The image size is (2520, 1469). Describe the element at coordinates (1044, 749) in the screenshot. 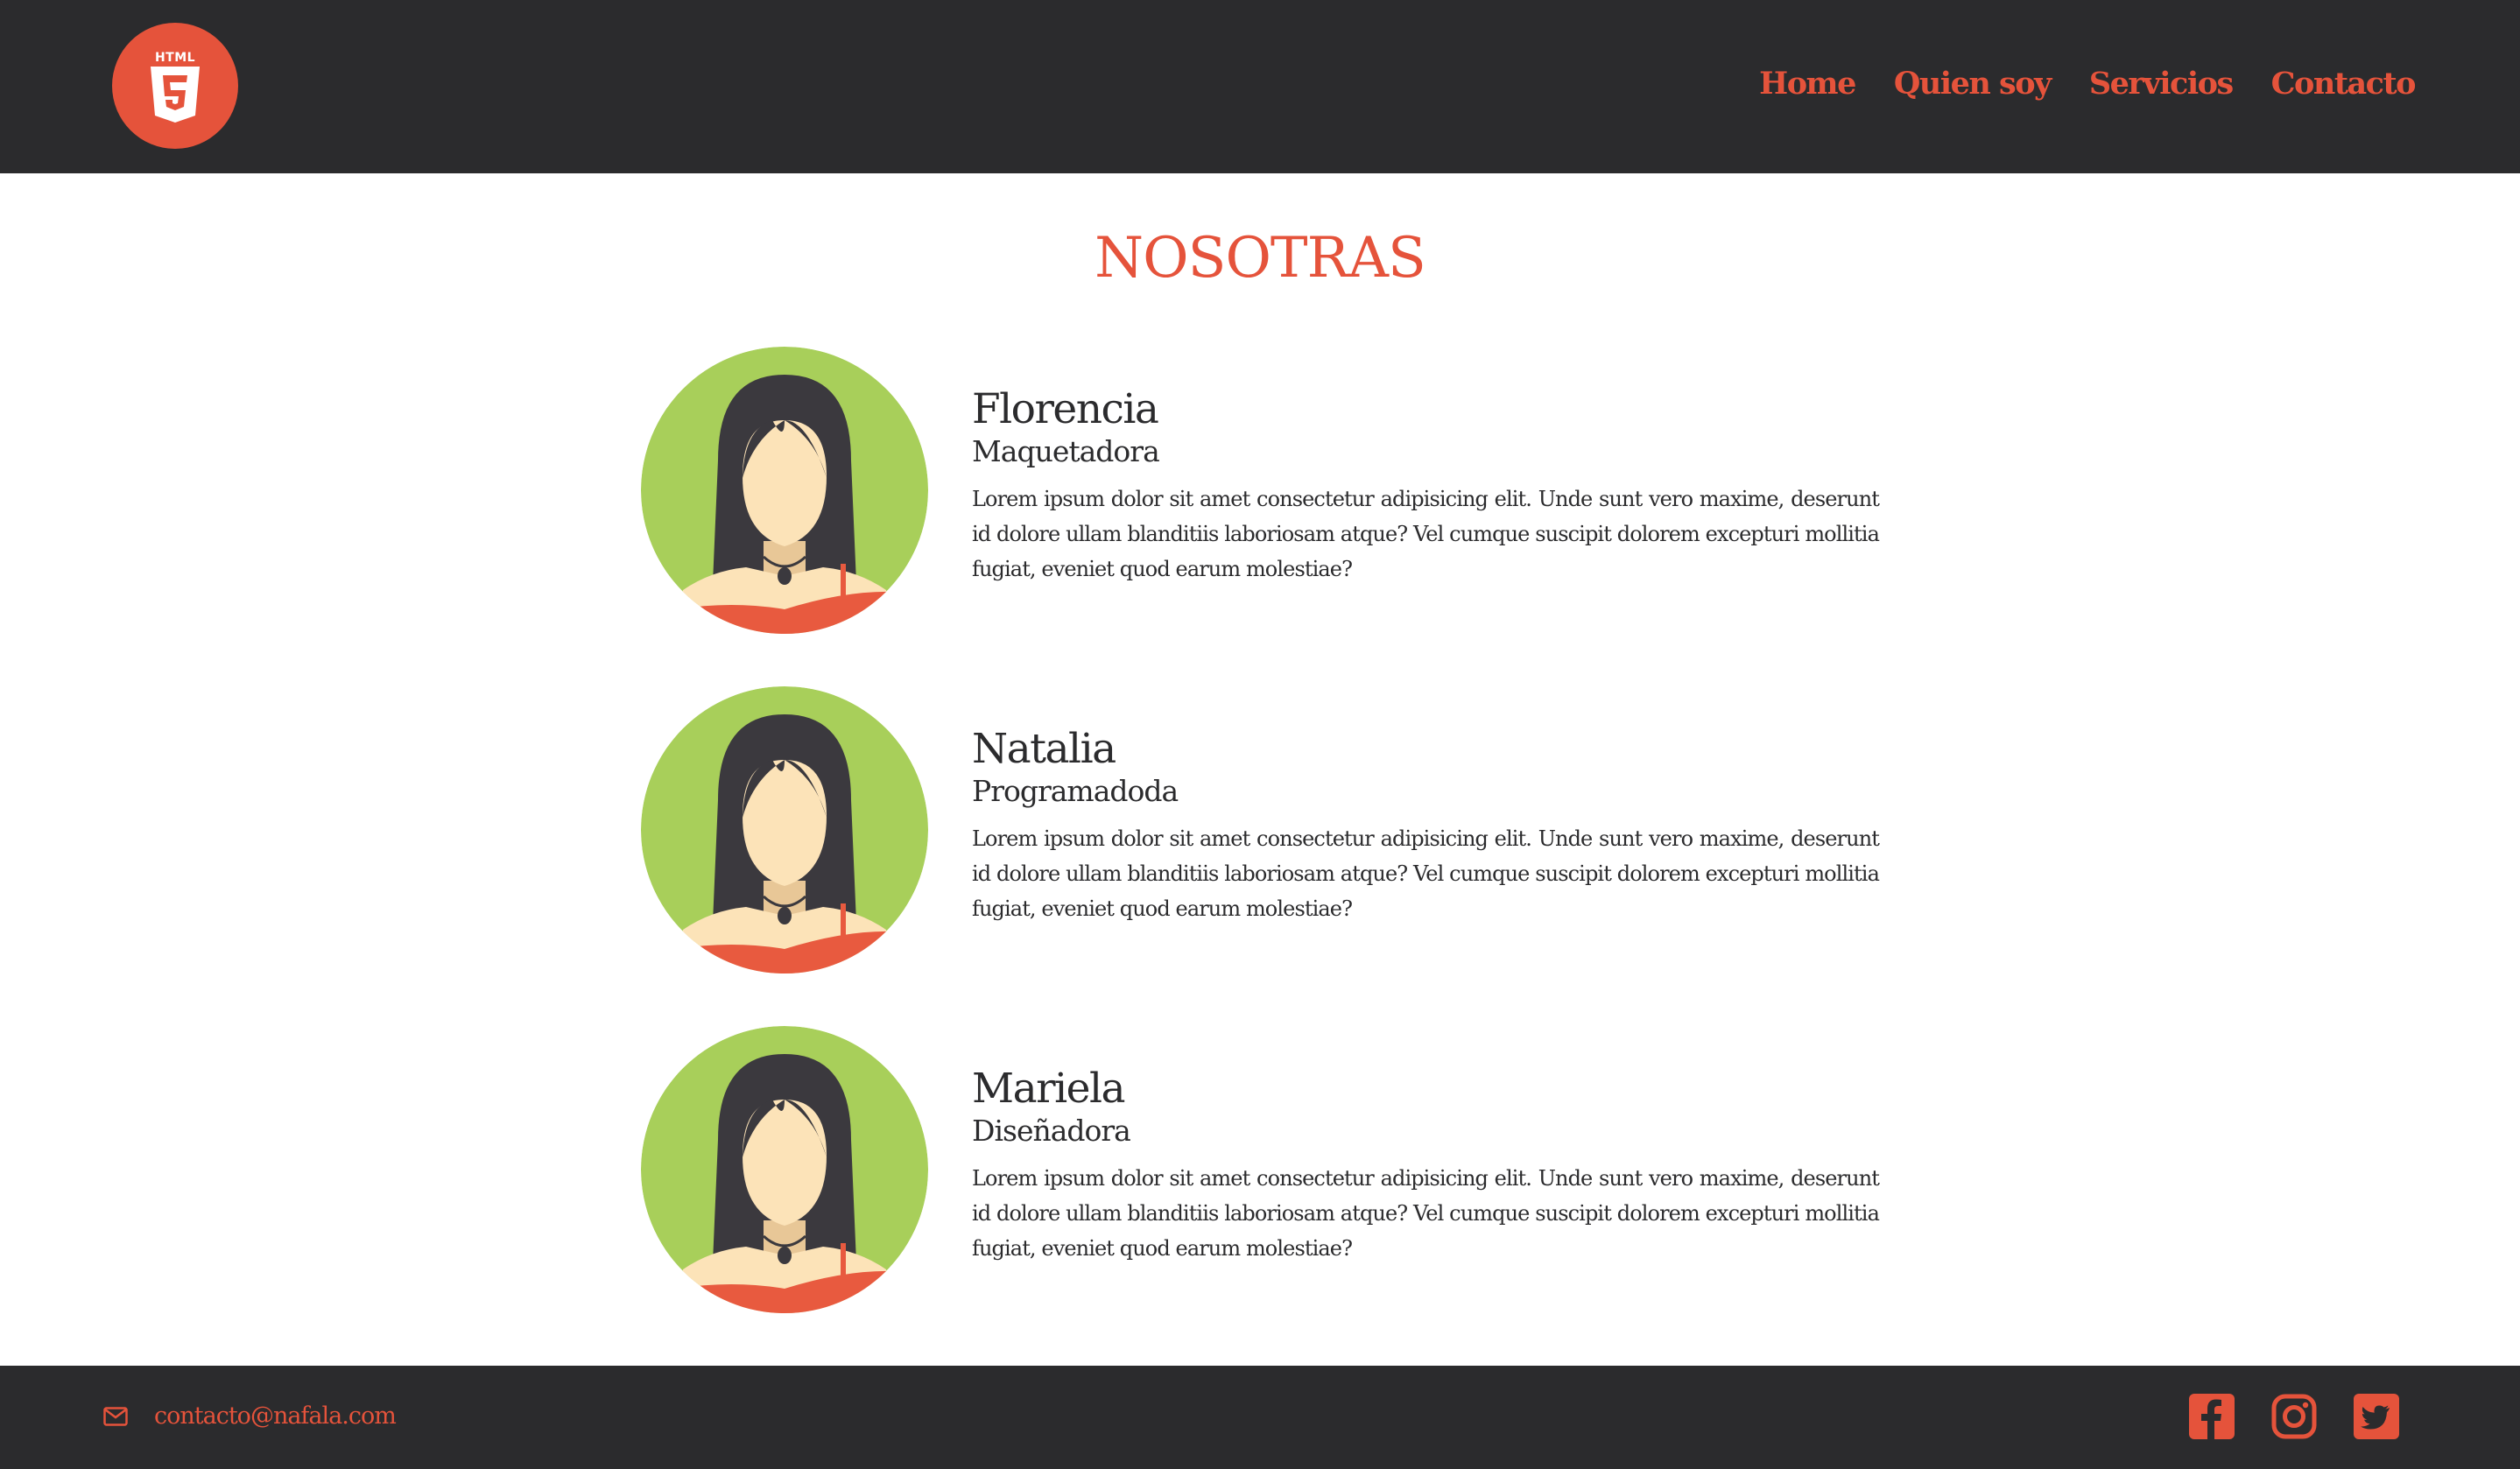

I see `member-name: Natalia` at that location.